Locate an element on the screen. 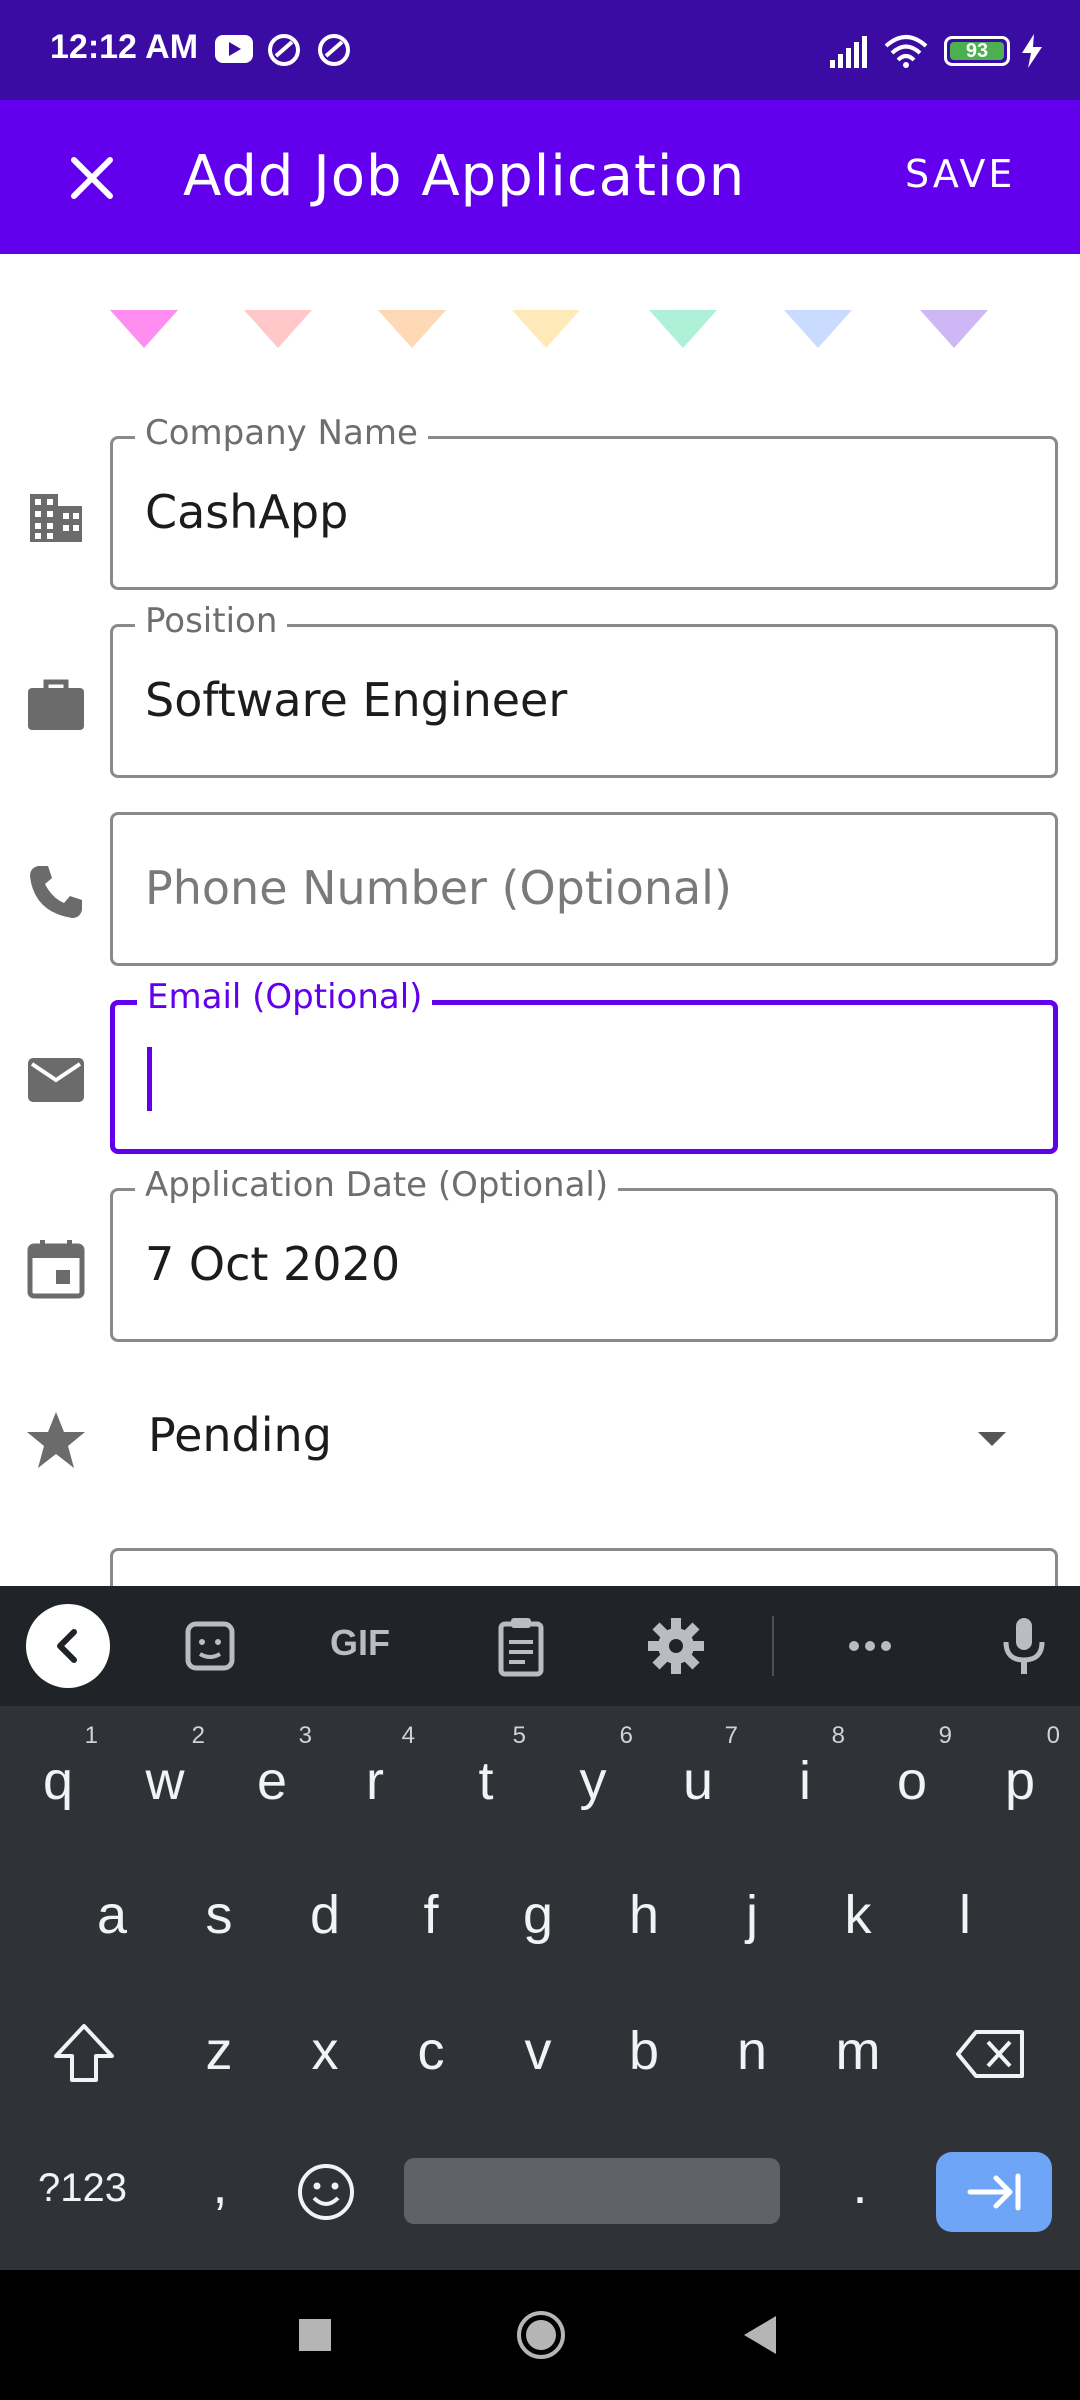  navigation-bar is located at coordinates (540, 2335).